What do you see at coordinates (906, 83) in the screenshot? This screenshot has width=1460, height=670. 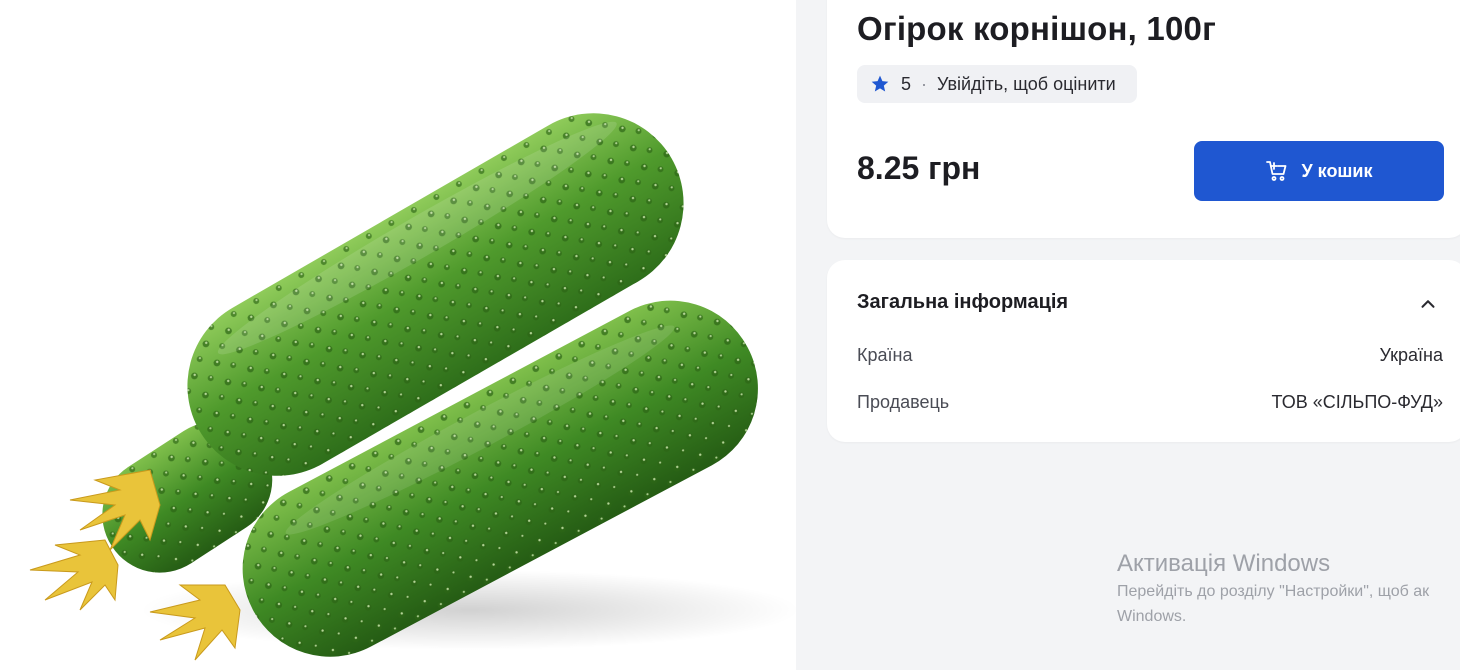 I see `rating-value: 5` at bounding box center [906, 83].